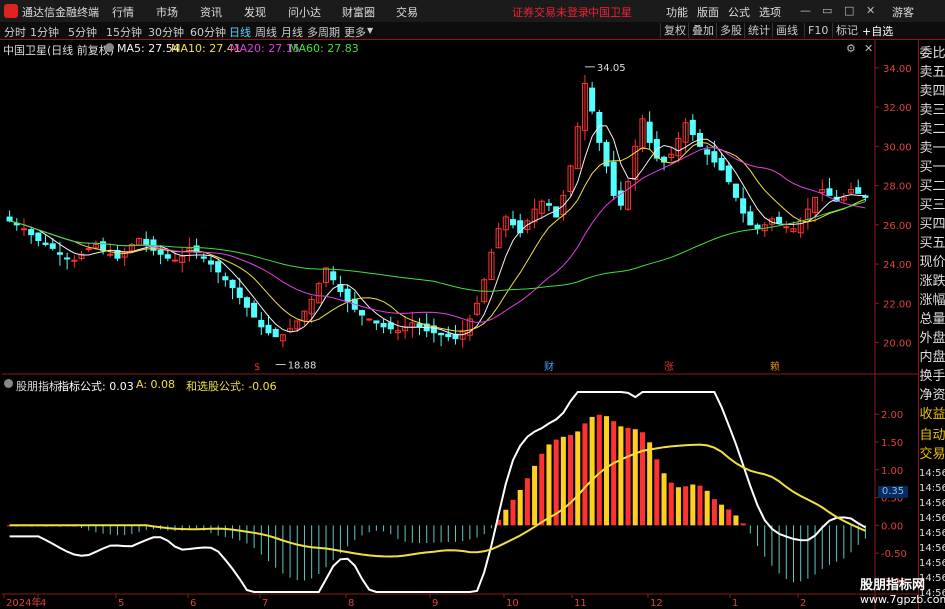  I want to click on event-marker: 财, so click(549, 366).